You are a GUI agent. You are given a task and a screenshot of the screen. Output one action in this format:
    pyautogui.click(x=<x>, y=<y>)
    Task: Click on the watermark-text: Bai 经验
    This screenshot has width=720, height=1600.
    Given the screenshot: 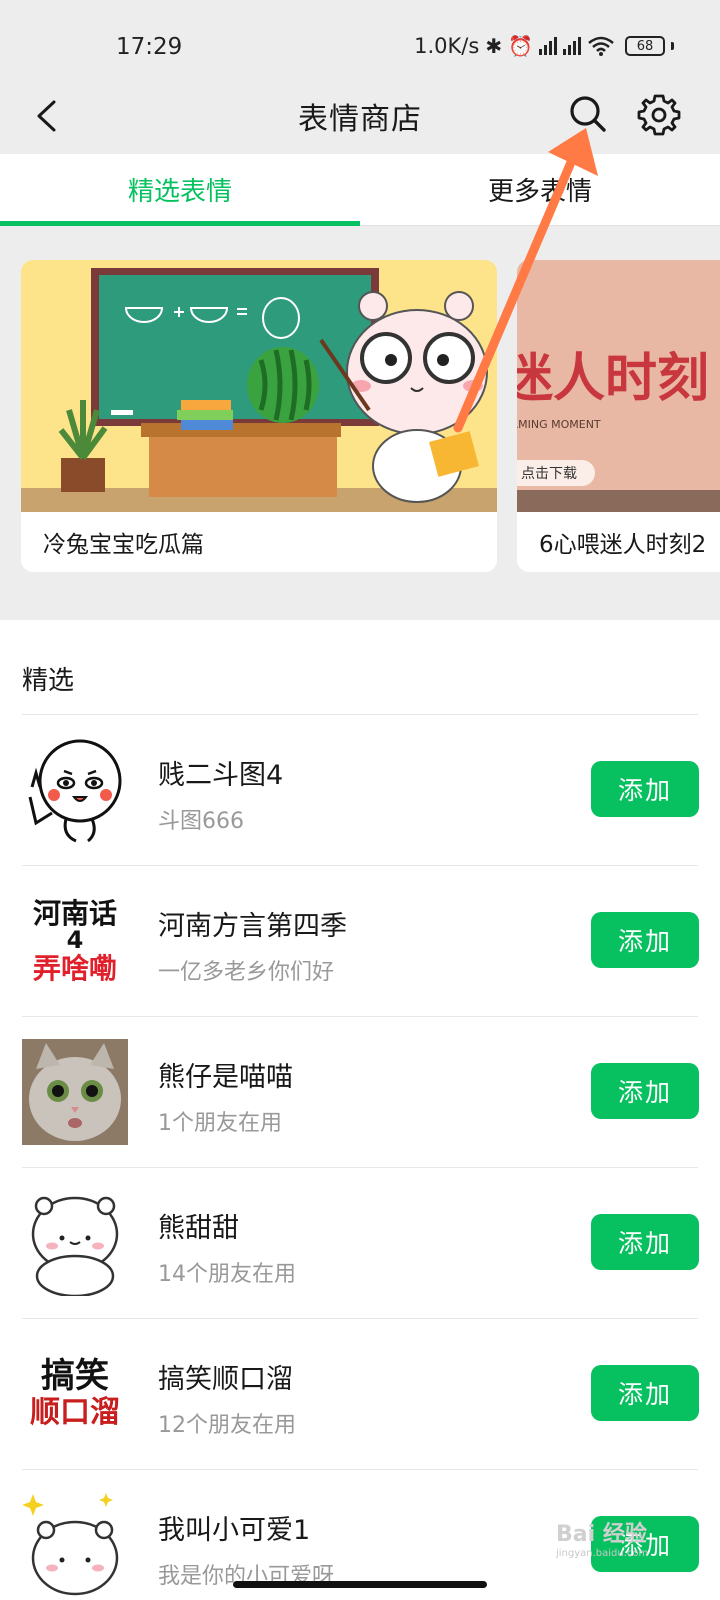 What is the action you would take?
    pyautogui.click(x=601, y=1534)
    